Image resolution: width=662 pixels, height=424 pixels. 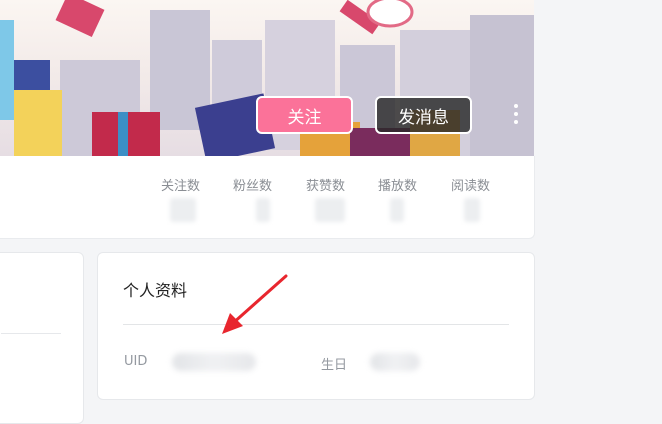 I want to click on send-message-button-label: 发消息, so click(x=423, y=117).